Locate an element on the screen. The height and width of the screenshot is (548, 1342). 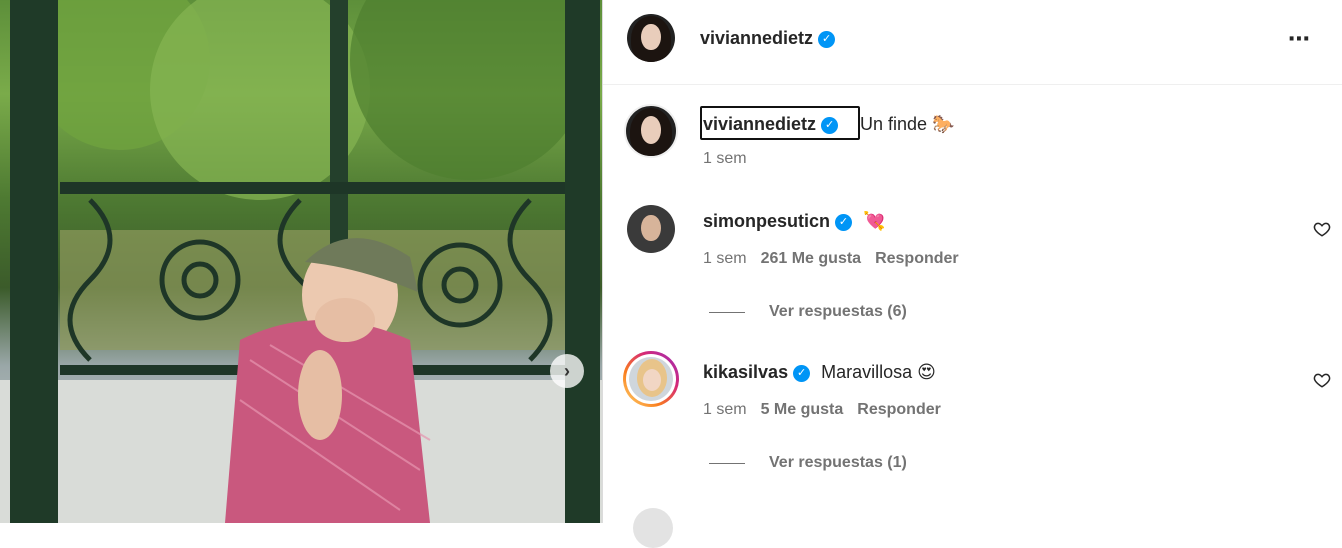
comment-header: kikasilvas ✓ Maravillosa 😍 is located at coordinates (819, 372).